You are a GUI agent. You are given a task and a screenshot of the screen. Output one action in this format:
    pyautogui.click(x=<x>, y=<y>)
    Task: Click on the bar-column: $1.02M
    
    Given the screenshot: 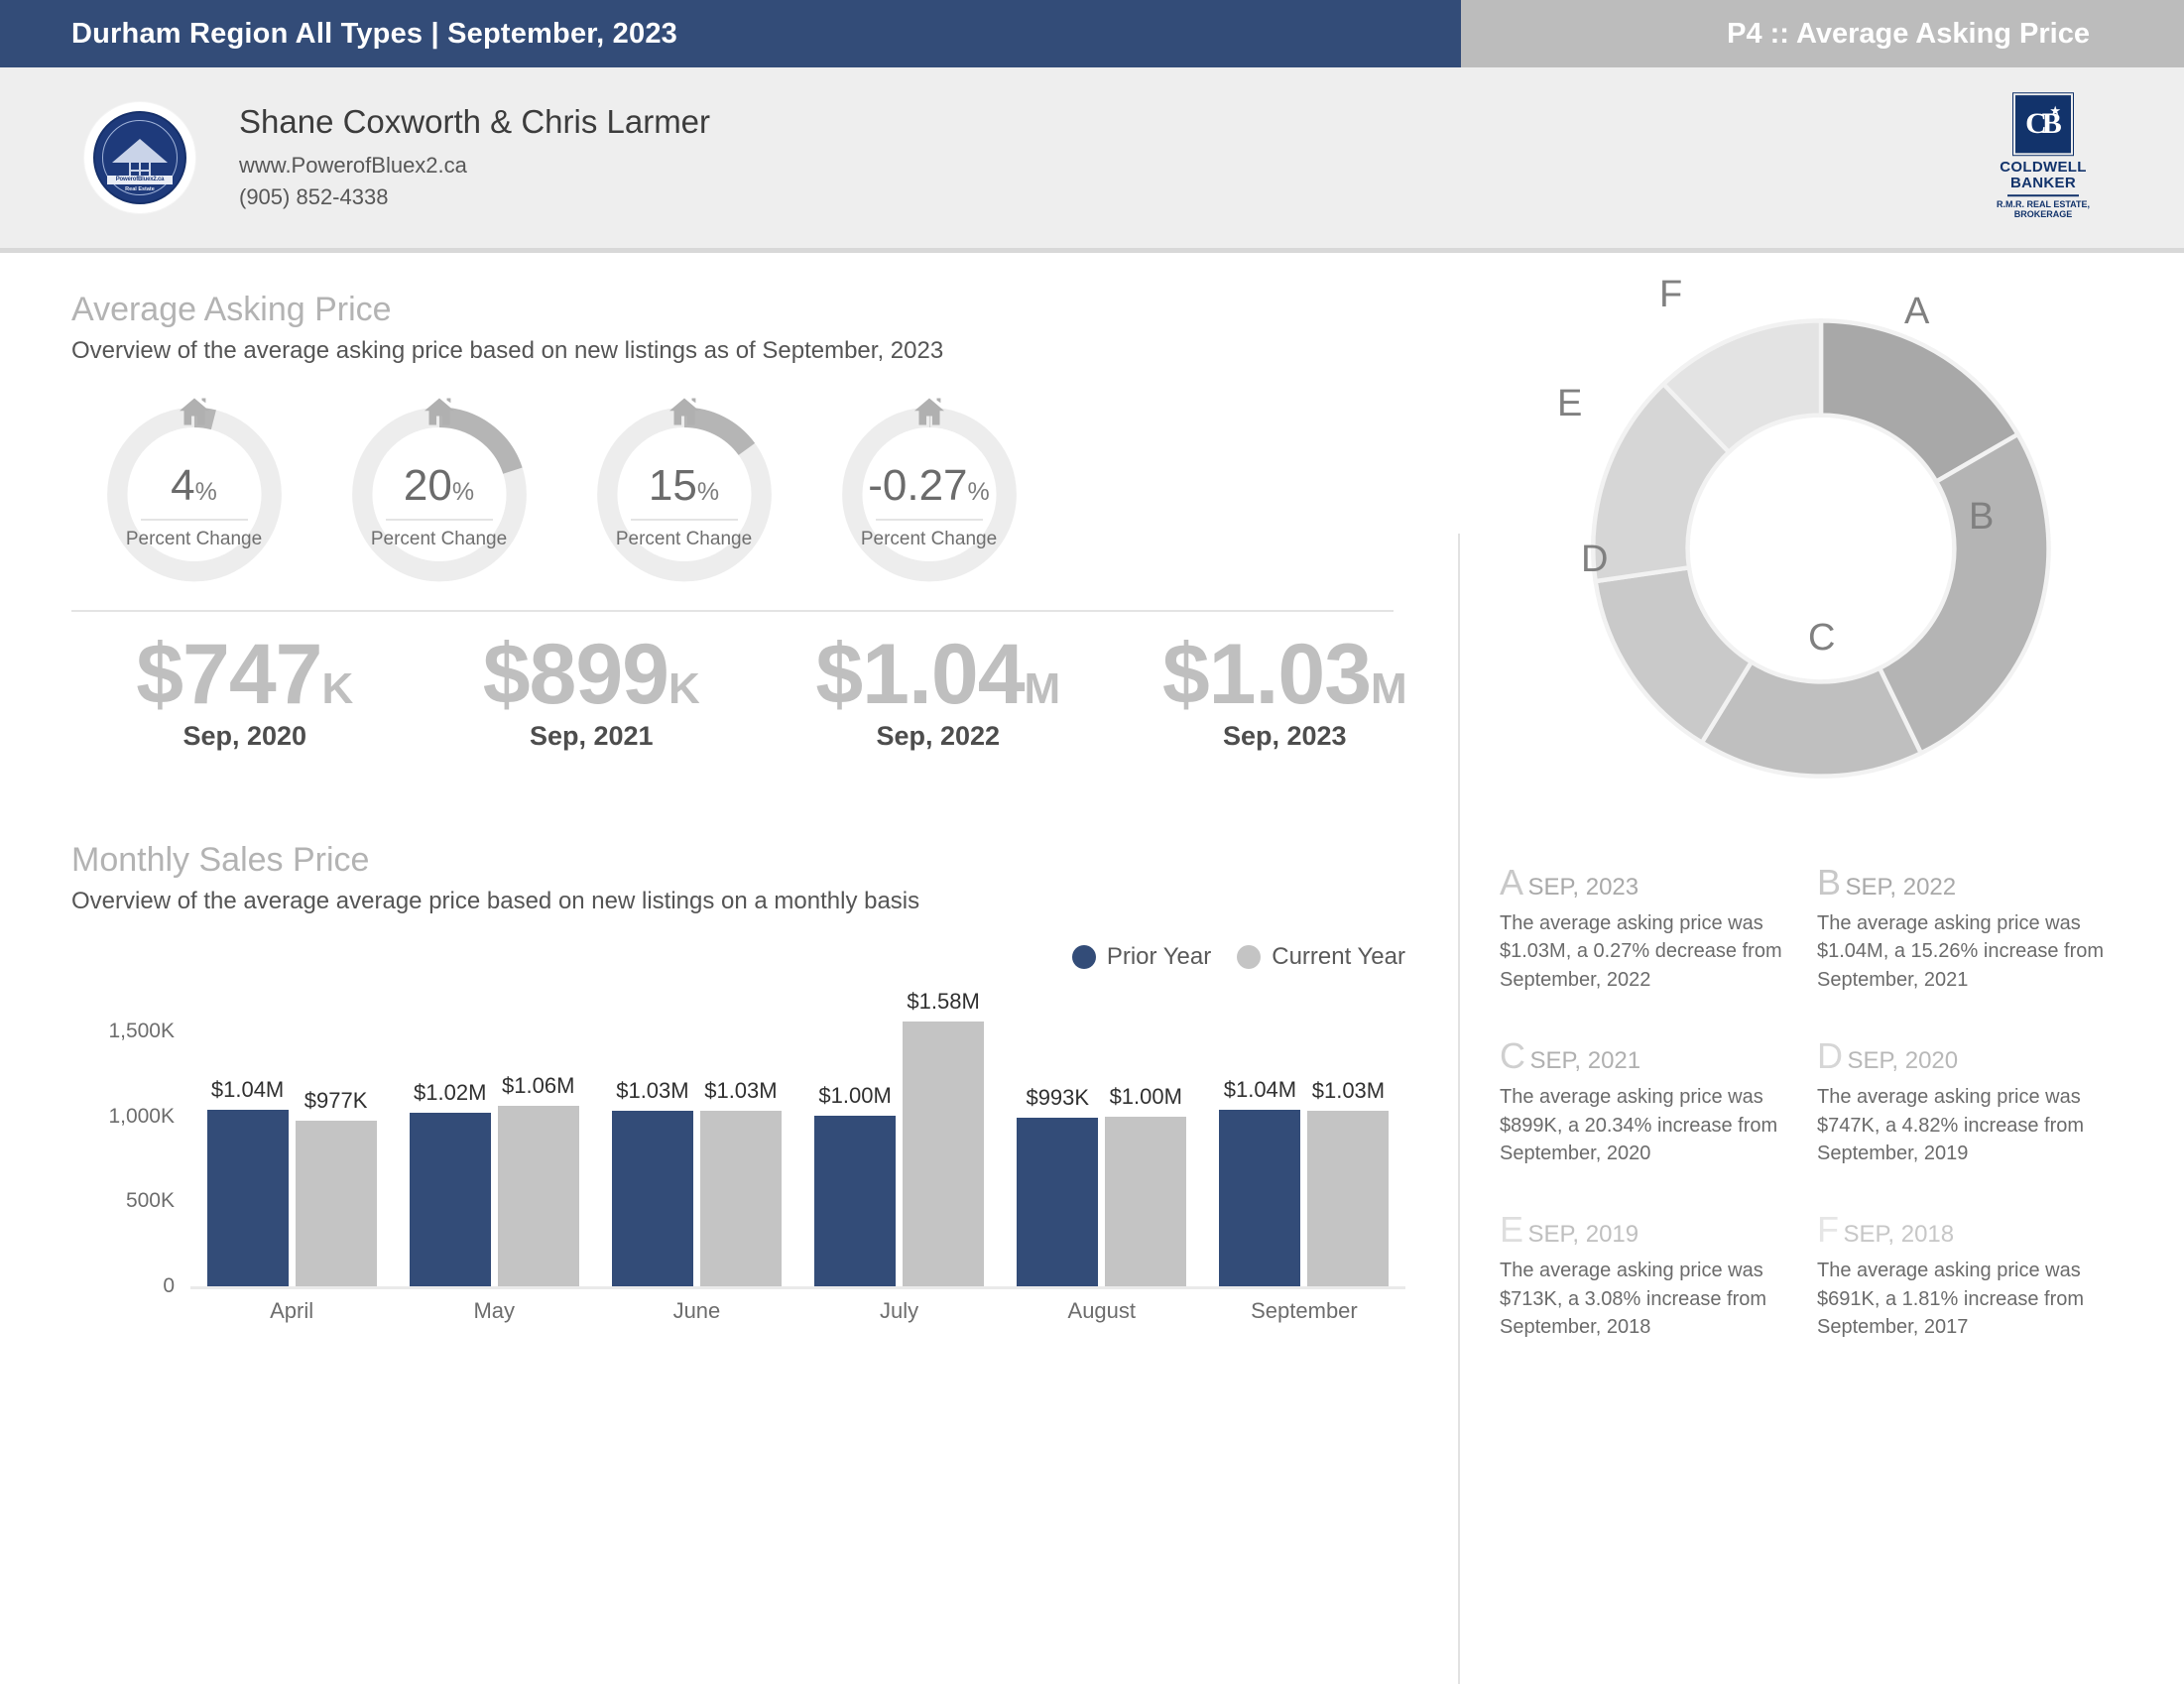 What is the action you would take?
    pyautogui.click(x=450, y=1138)
    